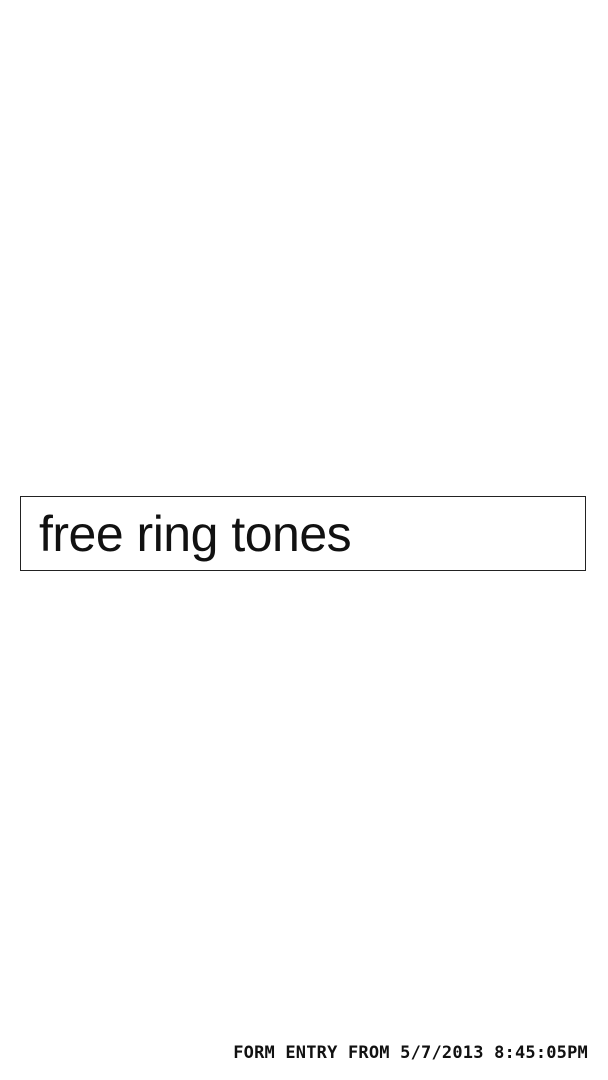 The height and width of the screenshot is (1080, 608). I want to click on form-entry-value: free ring tones, so click(195, 533).